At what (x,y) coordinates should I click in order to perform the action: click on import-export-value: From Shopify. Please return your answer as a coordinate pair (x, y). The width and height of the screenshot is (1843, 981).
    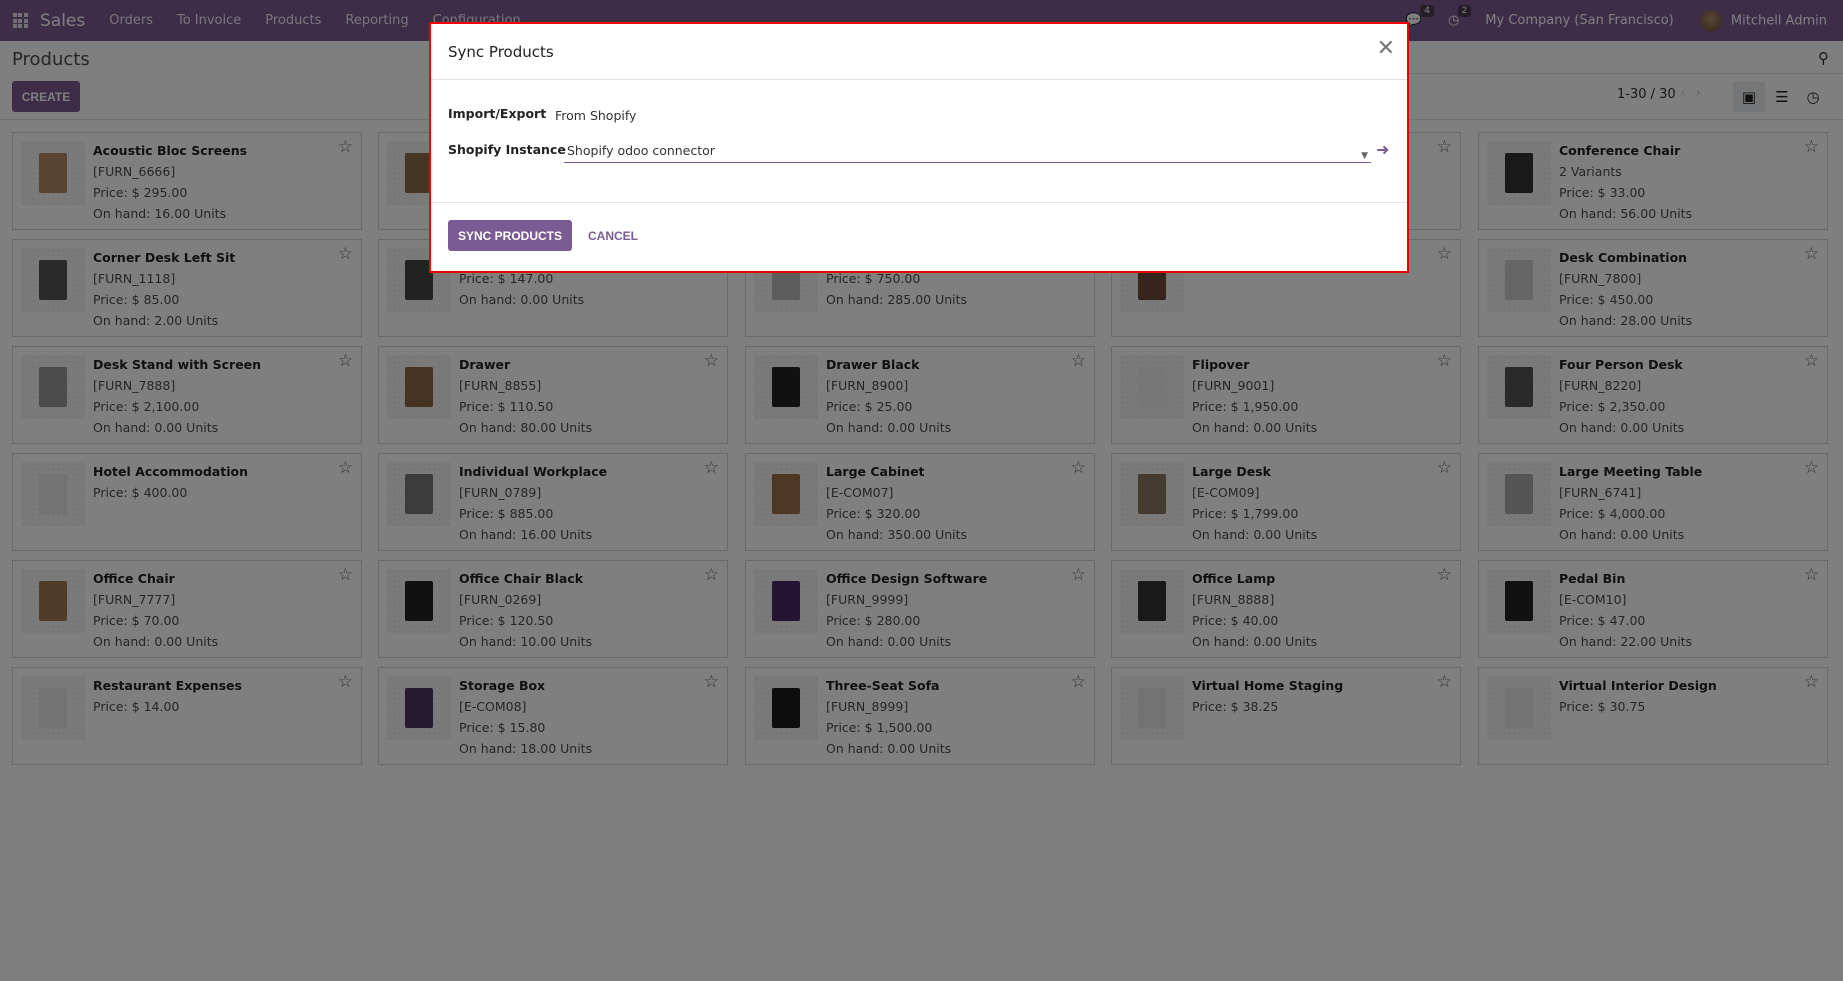
    Looking at the image, I should click on (596, 115).